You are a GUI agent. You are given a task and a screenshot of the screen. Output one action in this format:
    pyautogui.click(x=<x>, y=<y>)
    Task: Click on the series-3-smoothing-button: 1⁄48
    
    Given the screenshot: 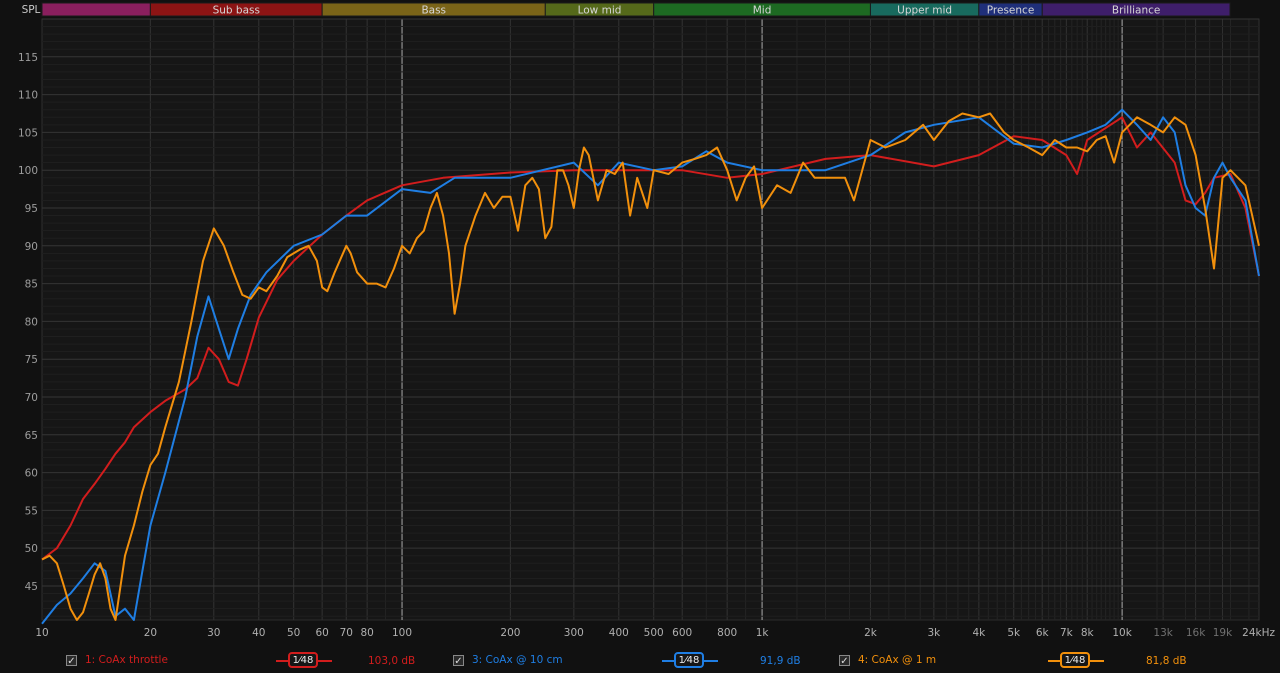 What is the action you would take?
    pyautogui.click(x=689, y=660)
    